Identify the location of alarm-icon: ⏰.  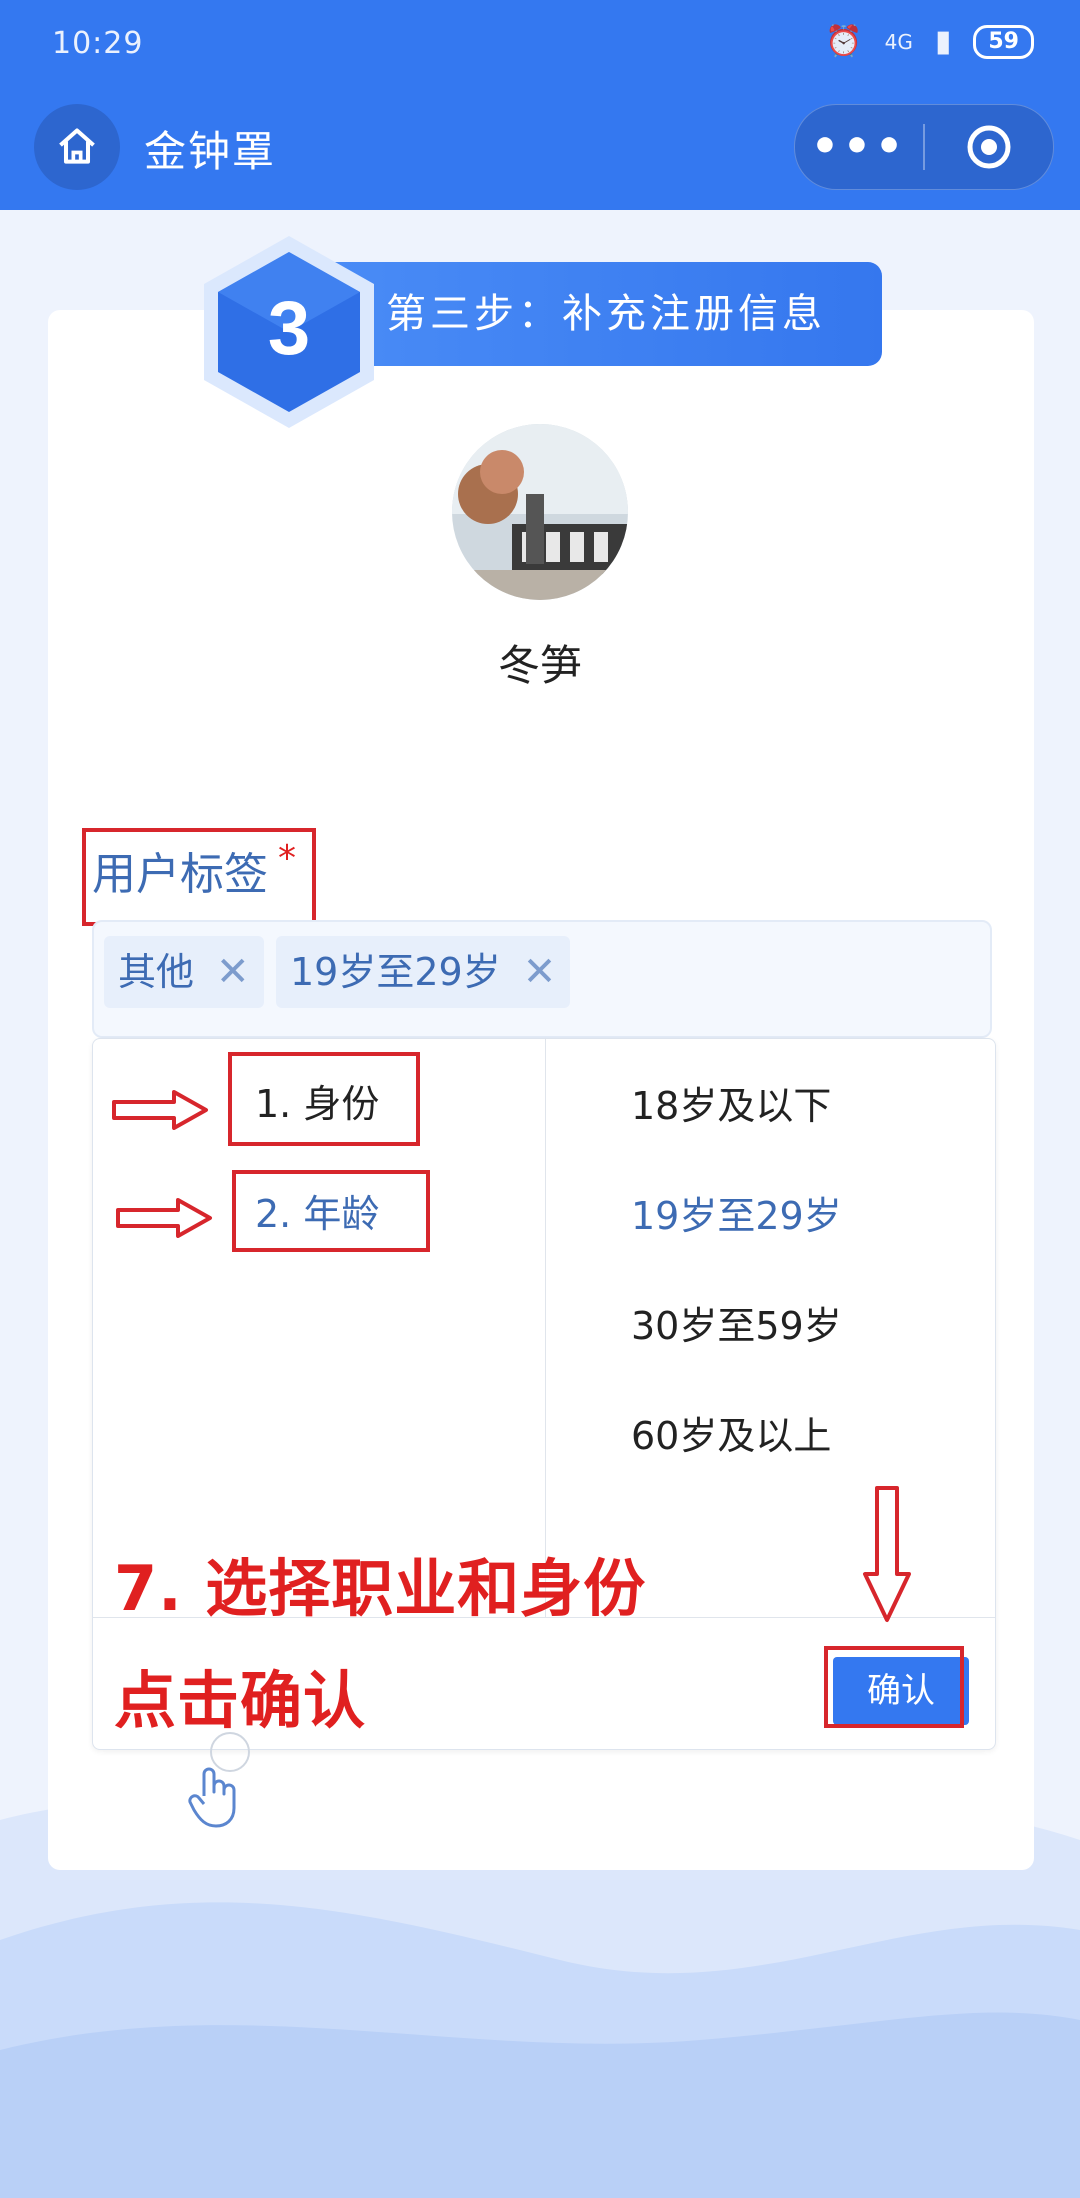
(844, 41).